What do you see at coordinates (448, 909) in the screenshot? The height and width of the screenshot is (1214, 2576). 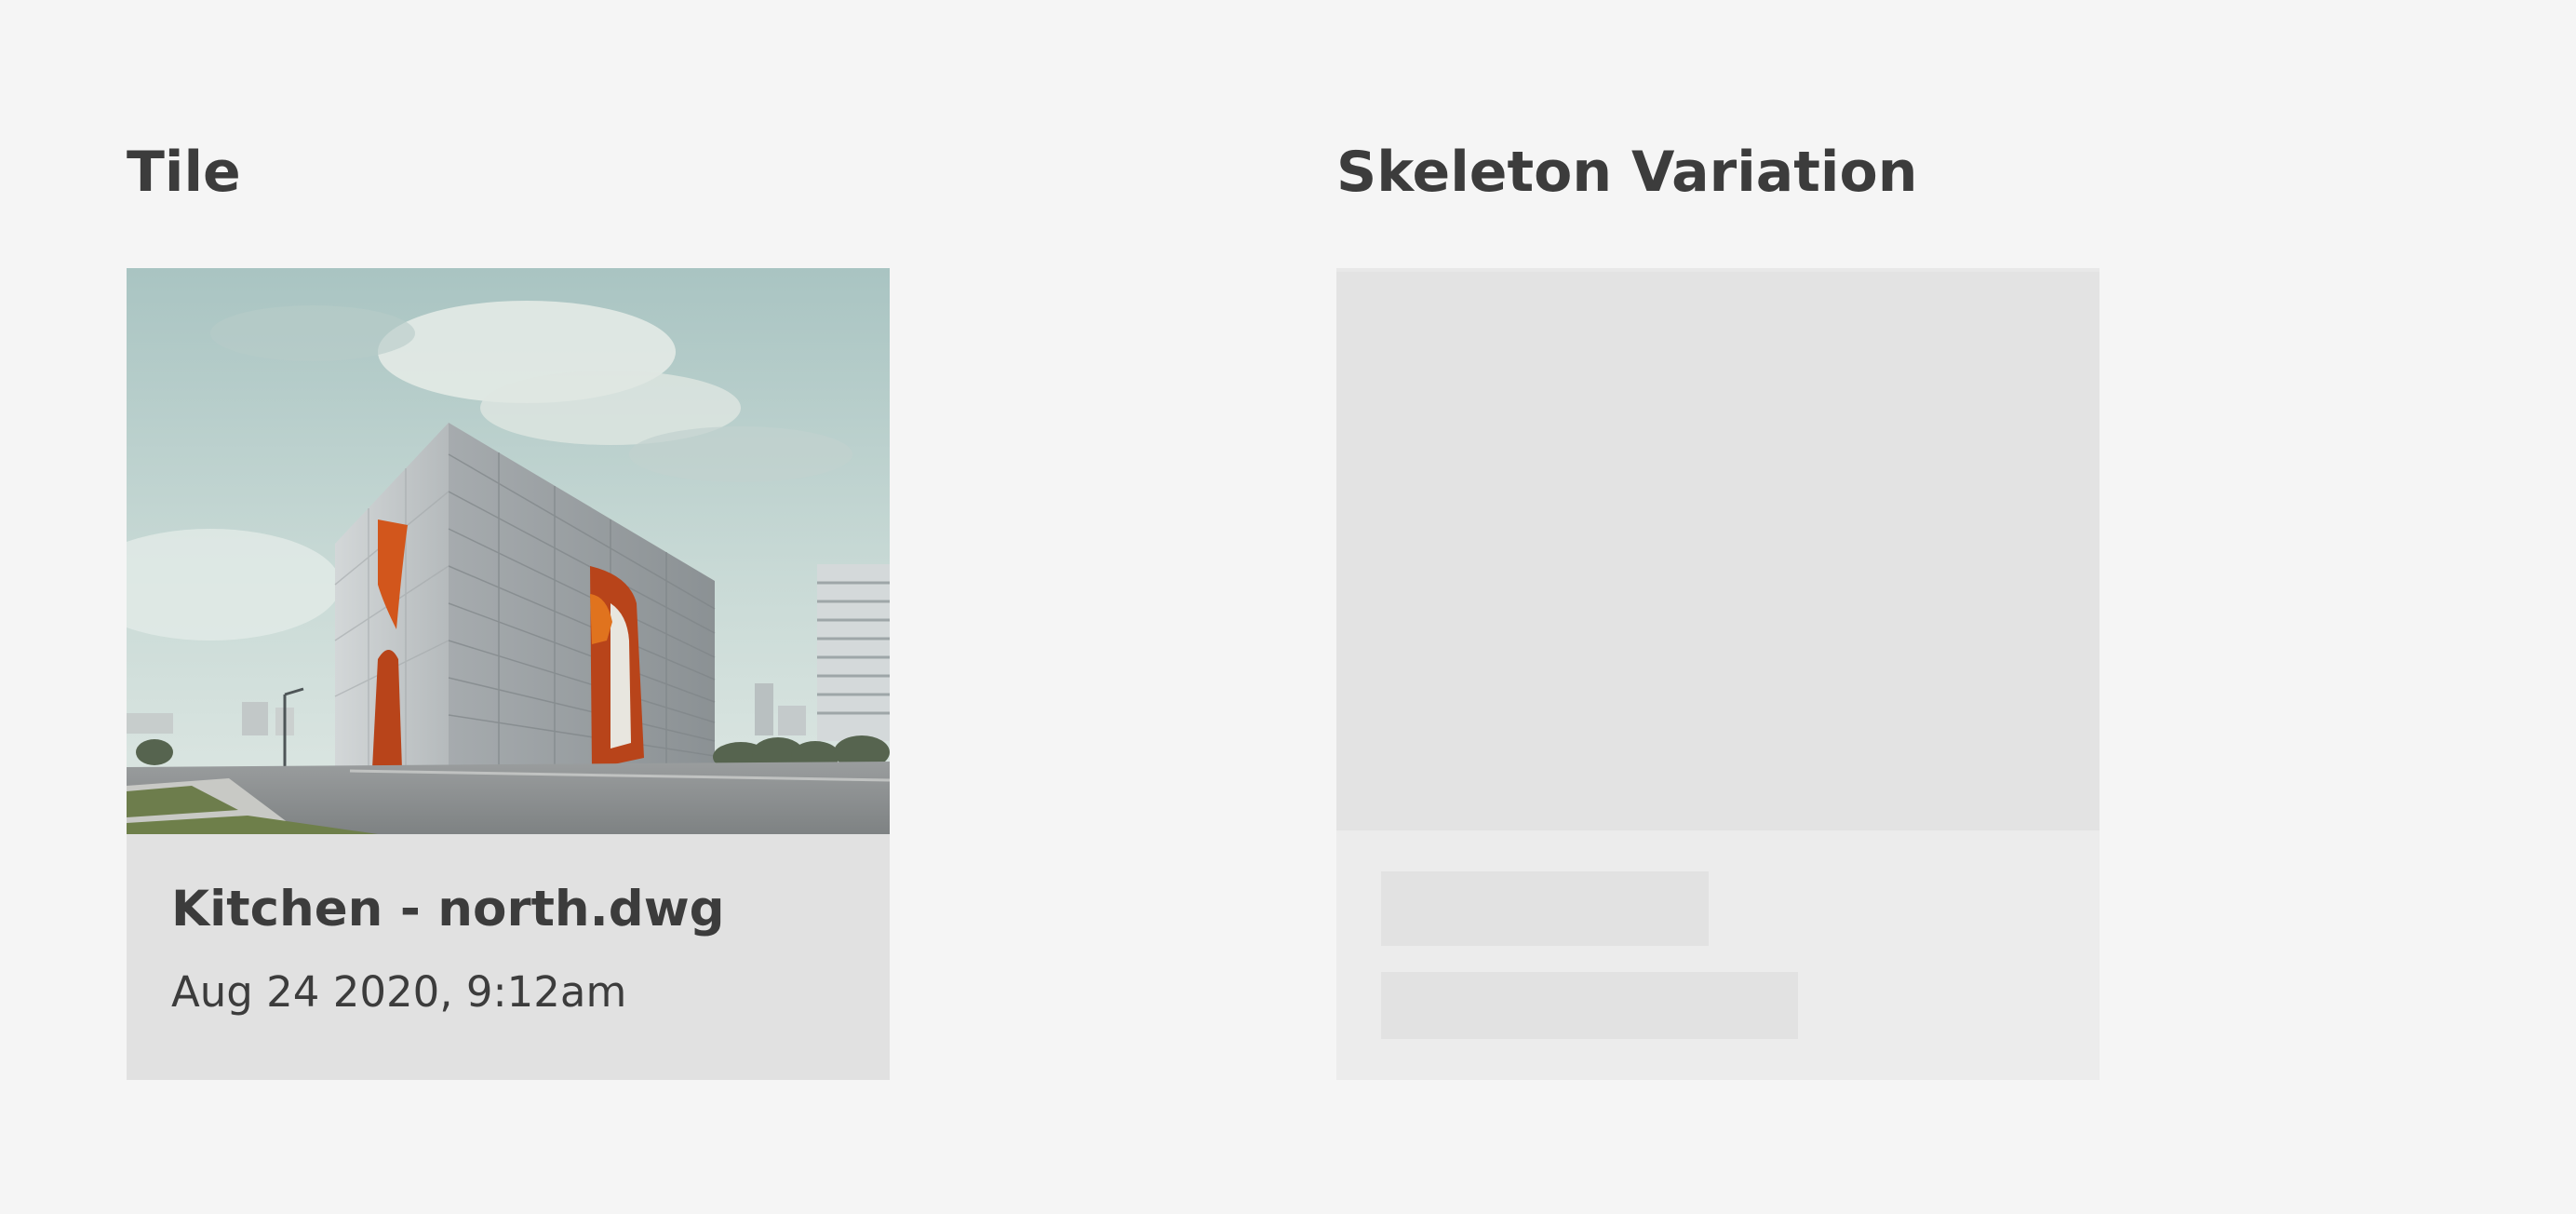 I see `tile-file-name: Kitchen - north.dwg` at bounding box center [448, 909].